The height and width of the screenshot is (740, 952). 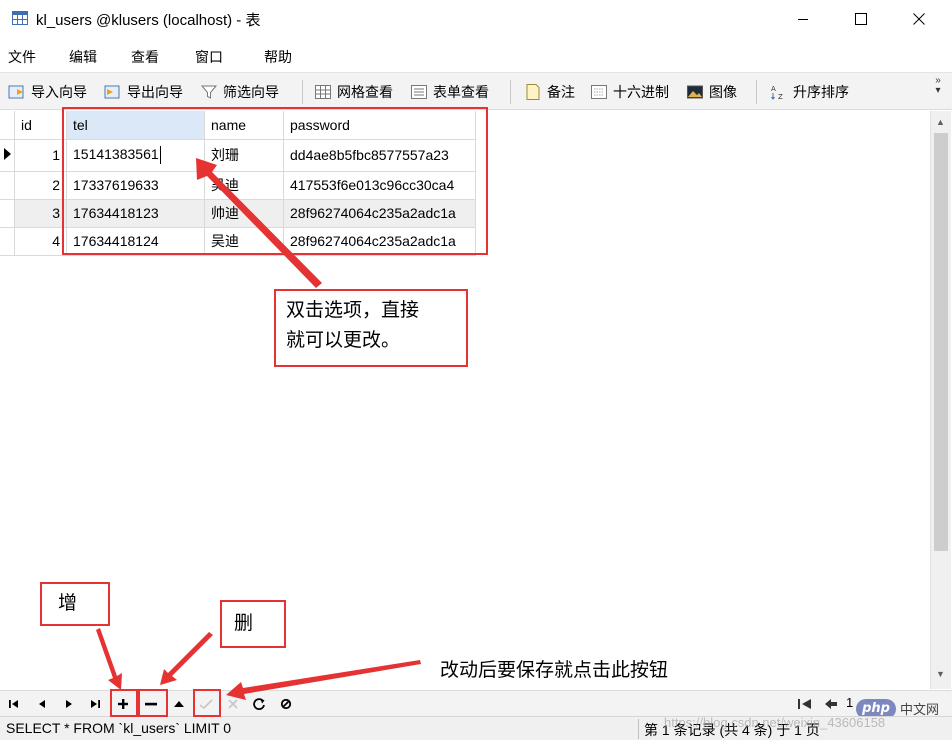 I want to click on discard-icon, so click(x=233, y=704).